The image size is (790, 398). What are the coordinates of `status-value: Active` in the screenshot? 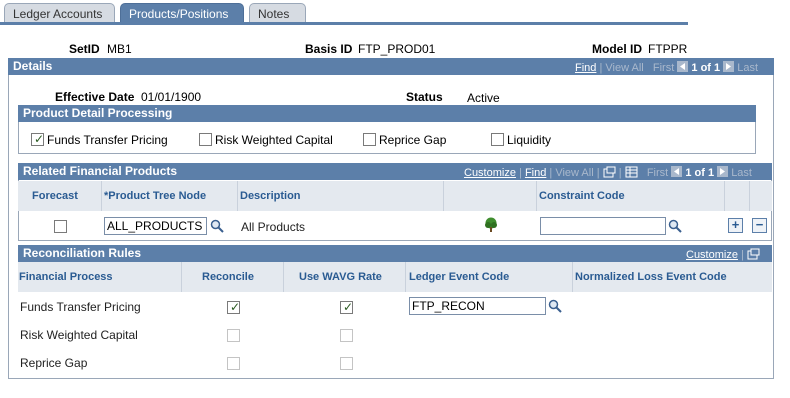 It's located at (483, 98).